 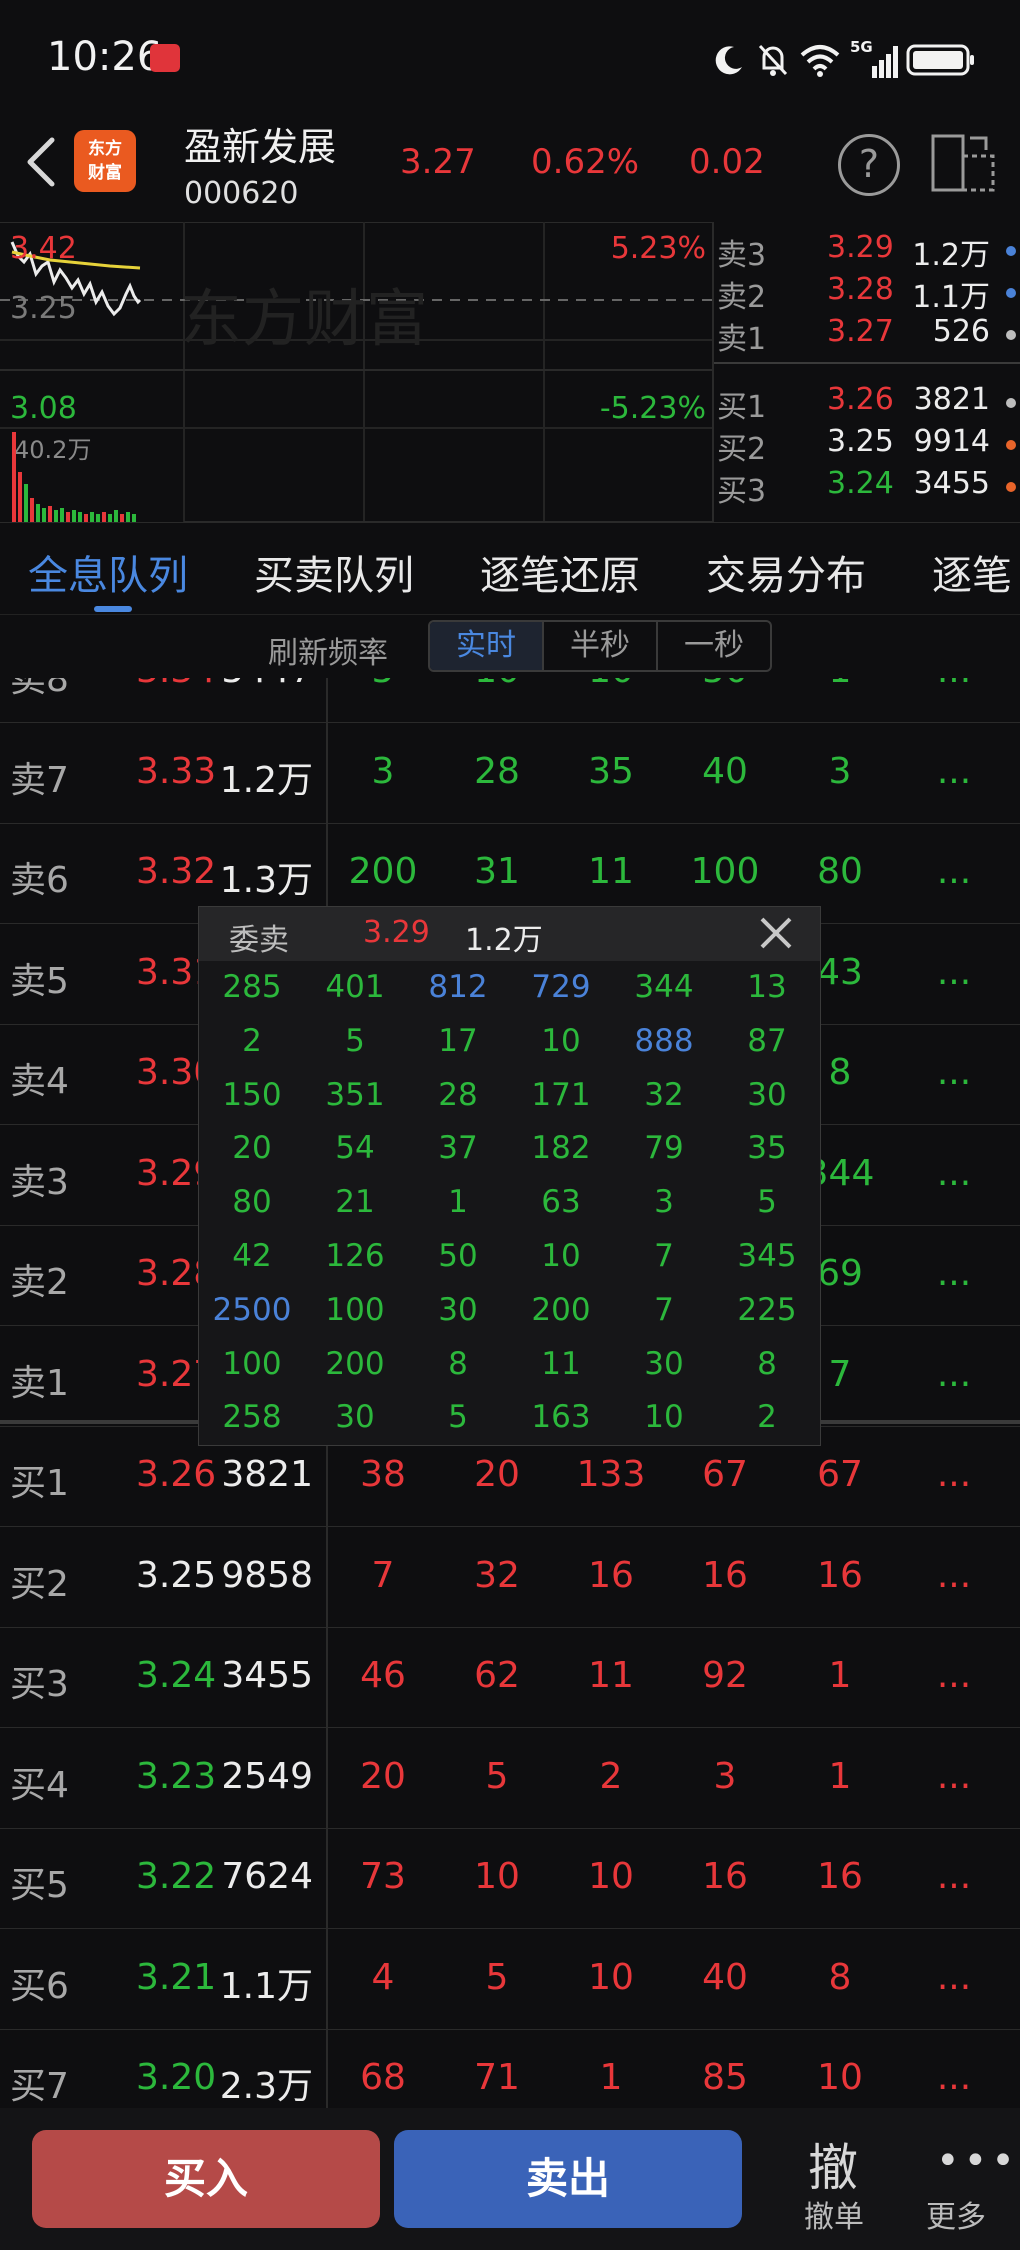 I want to click on sell-button: 卖出, so click(x=568, y=2179).